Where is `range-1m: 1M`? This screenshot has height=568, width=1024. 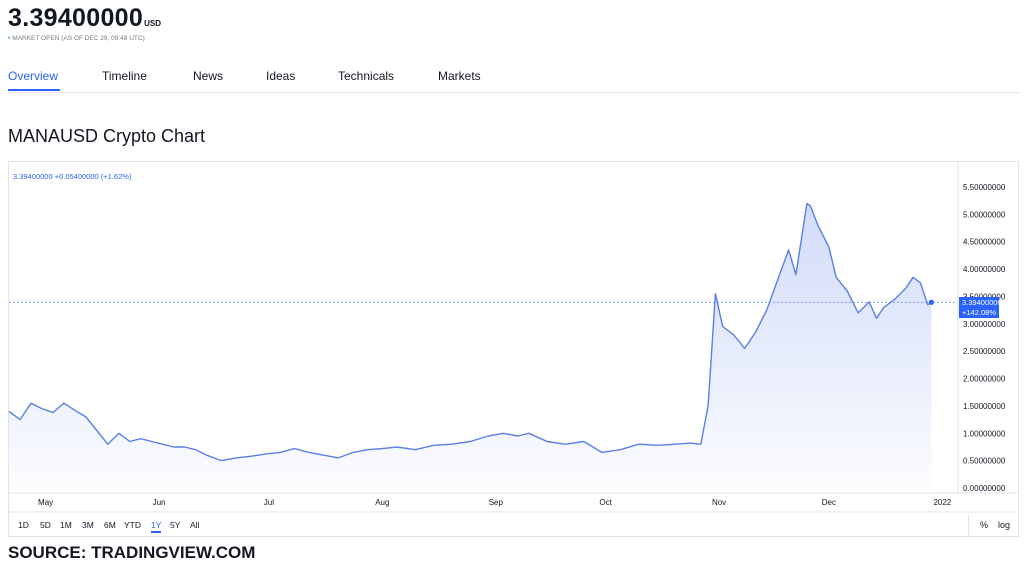 range-1m: 1M is located at coordinates (66, 525).